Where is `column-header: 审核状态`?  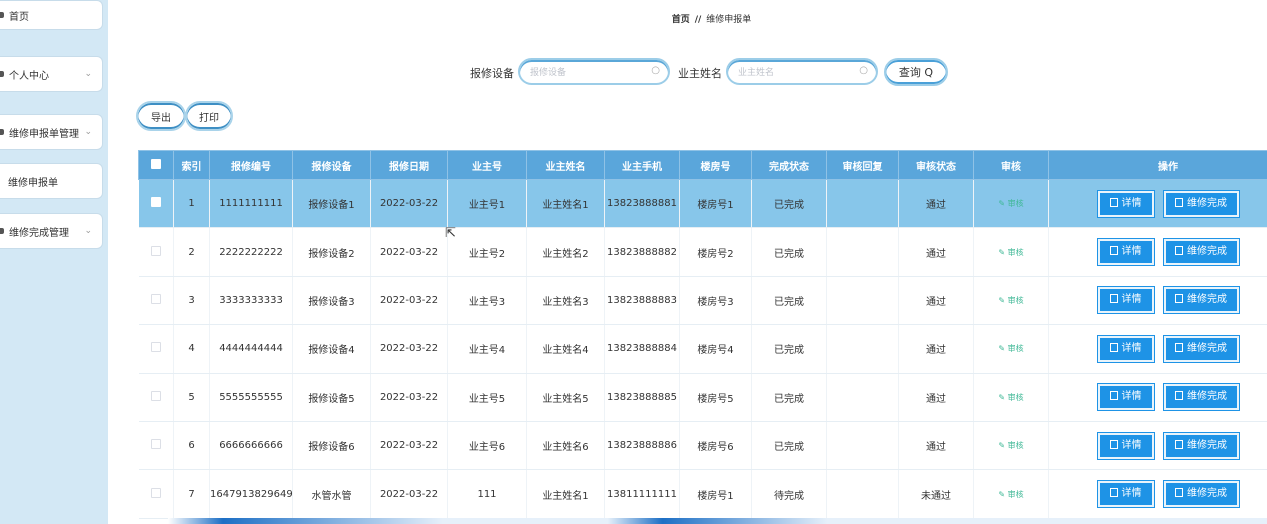 column-header: 审核状态 is located at coordinates (936, 165).